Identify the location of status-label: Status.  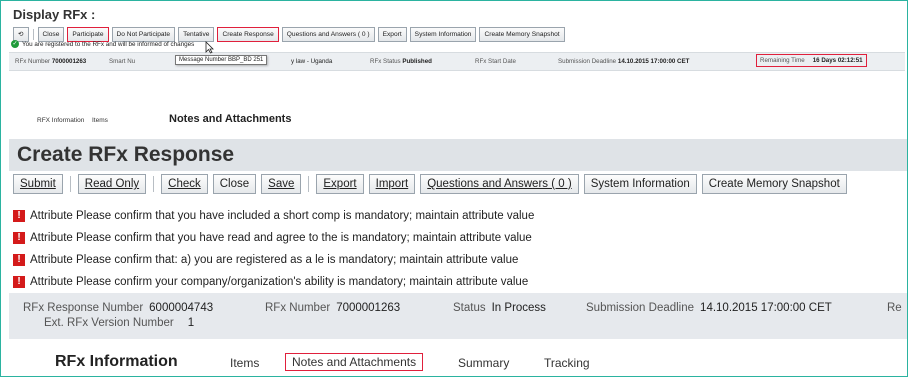
(469, 308).